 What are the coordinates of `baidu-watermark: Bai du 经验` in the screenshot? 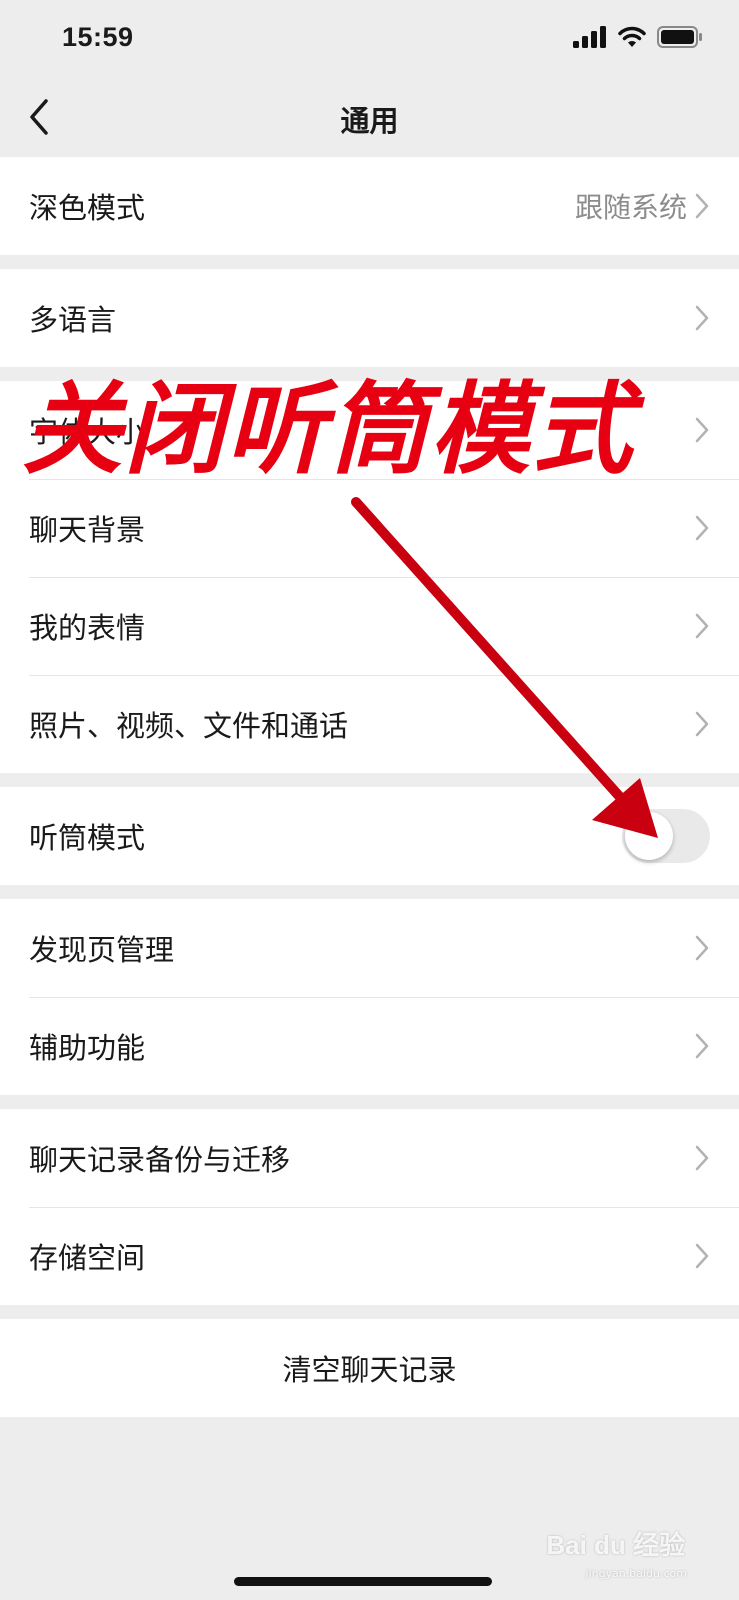 It's located at (615, 1545).